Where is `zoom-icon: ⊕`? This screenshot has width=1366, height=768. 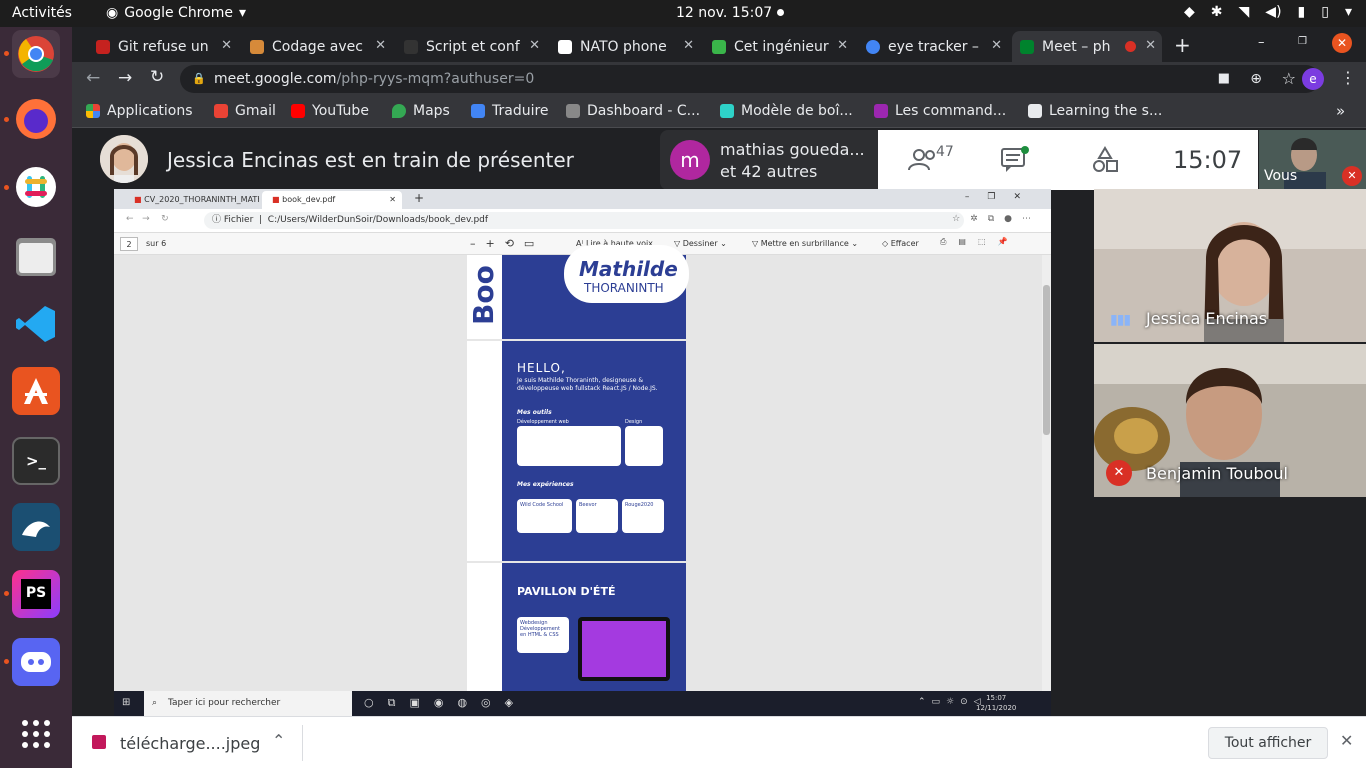
zoom-icon: ⊕ is located at coordinates (1256, 79).